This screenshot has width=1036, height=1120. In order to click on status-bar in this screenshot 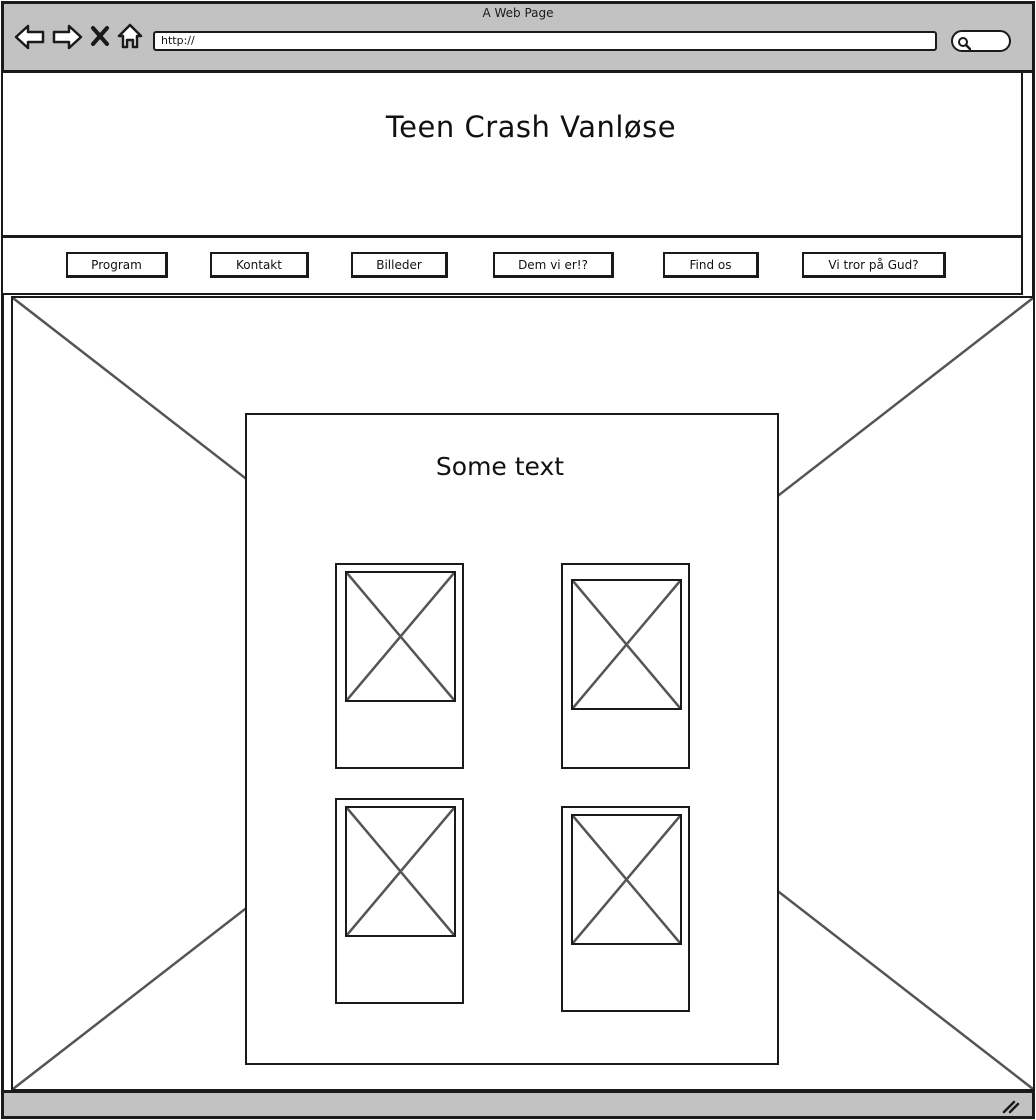, I will do `click(518, 1104)`.